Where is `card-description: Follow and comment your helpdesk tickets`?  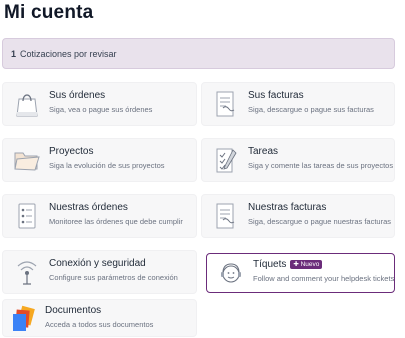 card-description: Follow and comment your helpdesk tickets is located at coordinates (324, 278).